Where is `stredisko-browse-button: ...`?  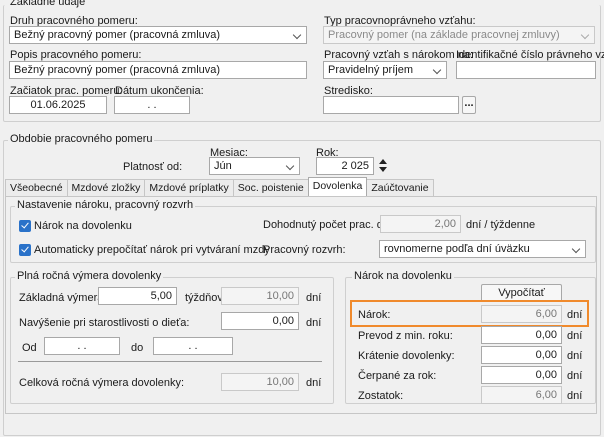
stredisko-browse-button: ... is located at coordinates (469, 105).